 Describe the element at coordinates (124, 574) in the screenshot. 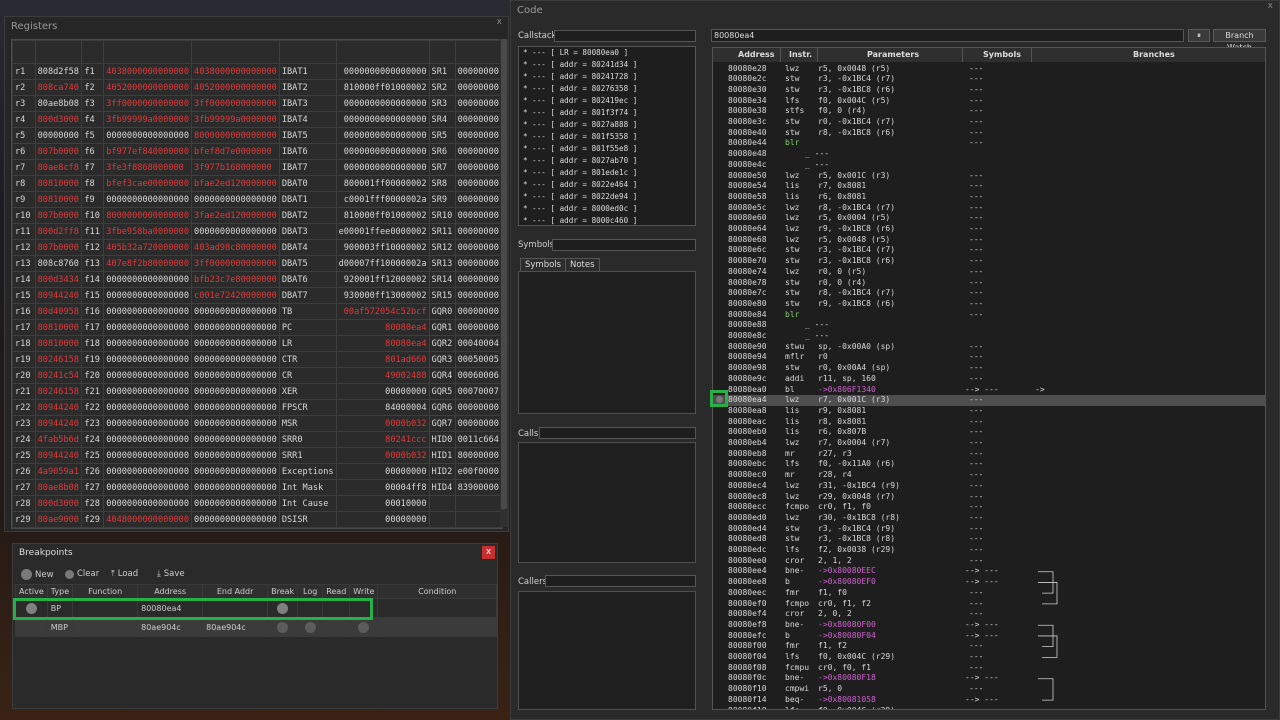

I see `load-breakpoints-button: ⤒ Load` at that location.